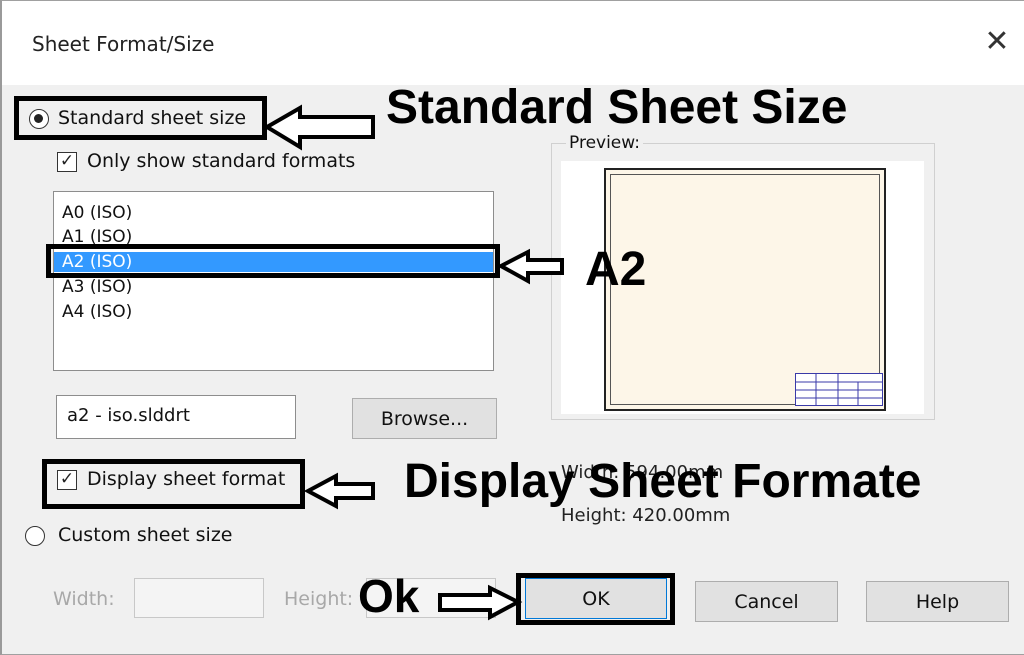  I want to click on annotation-display: Display Sheet Formate, so click(663, 481).